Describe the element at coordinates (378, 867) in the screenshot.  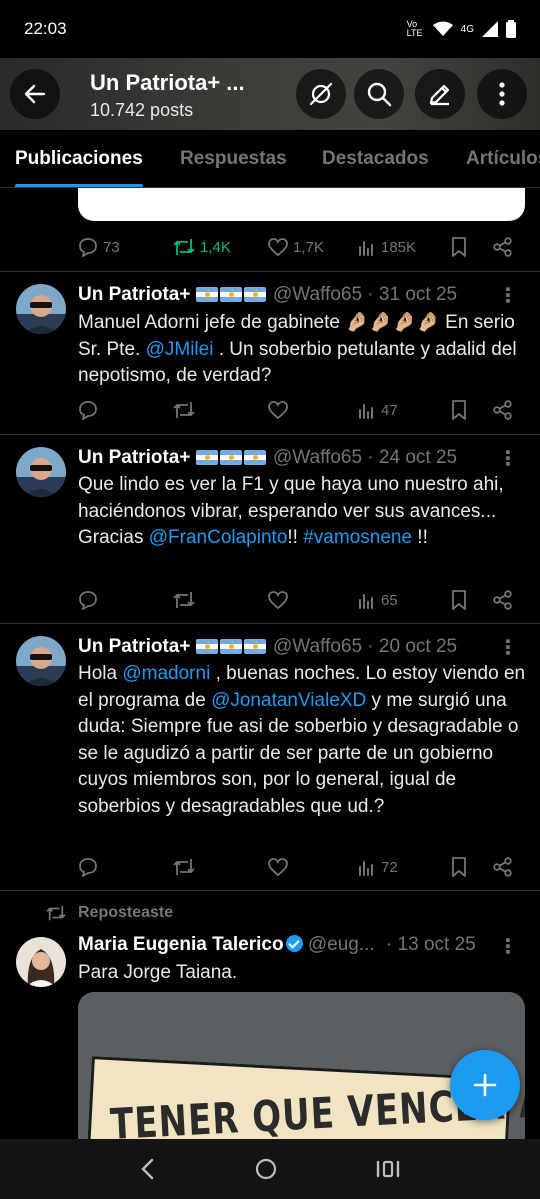
I see `views-button: 72` at that location.